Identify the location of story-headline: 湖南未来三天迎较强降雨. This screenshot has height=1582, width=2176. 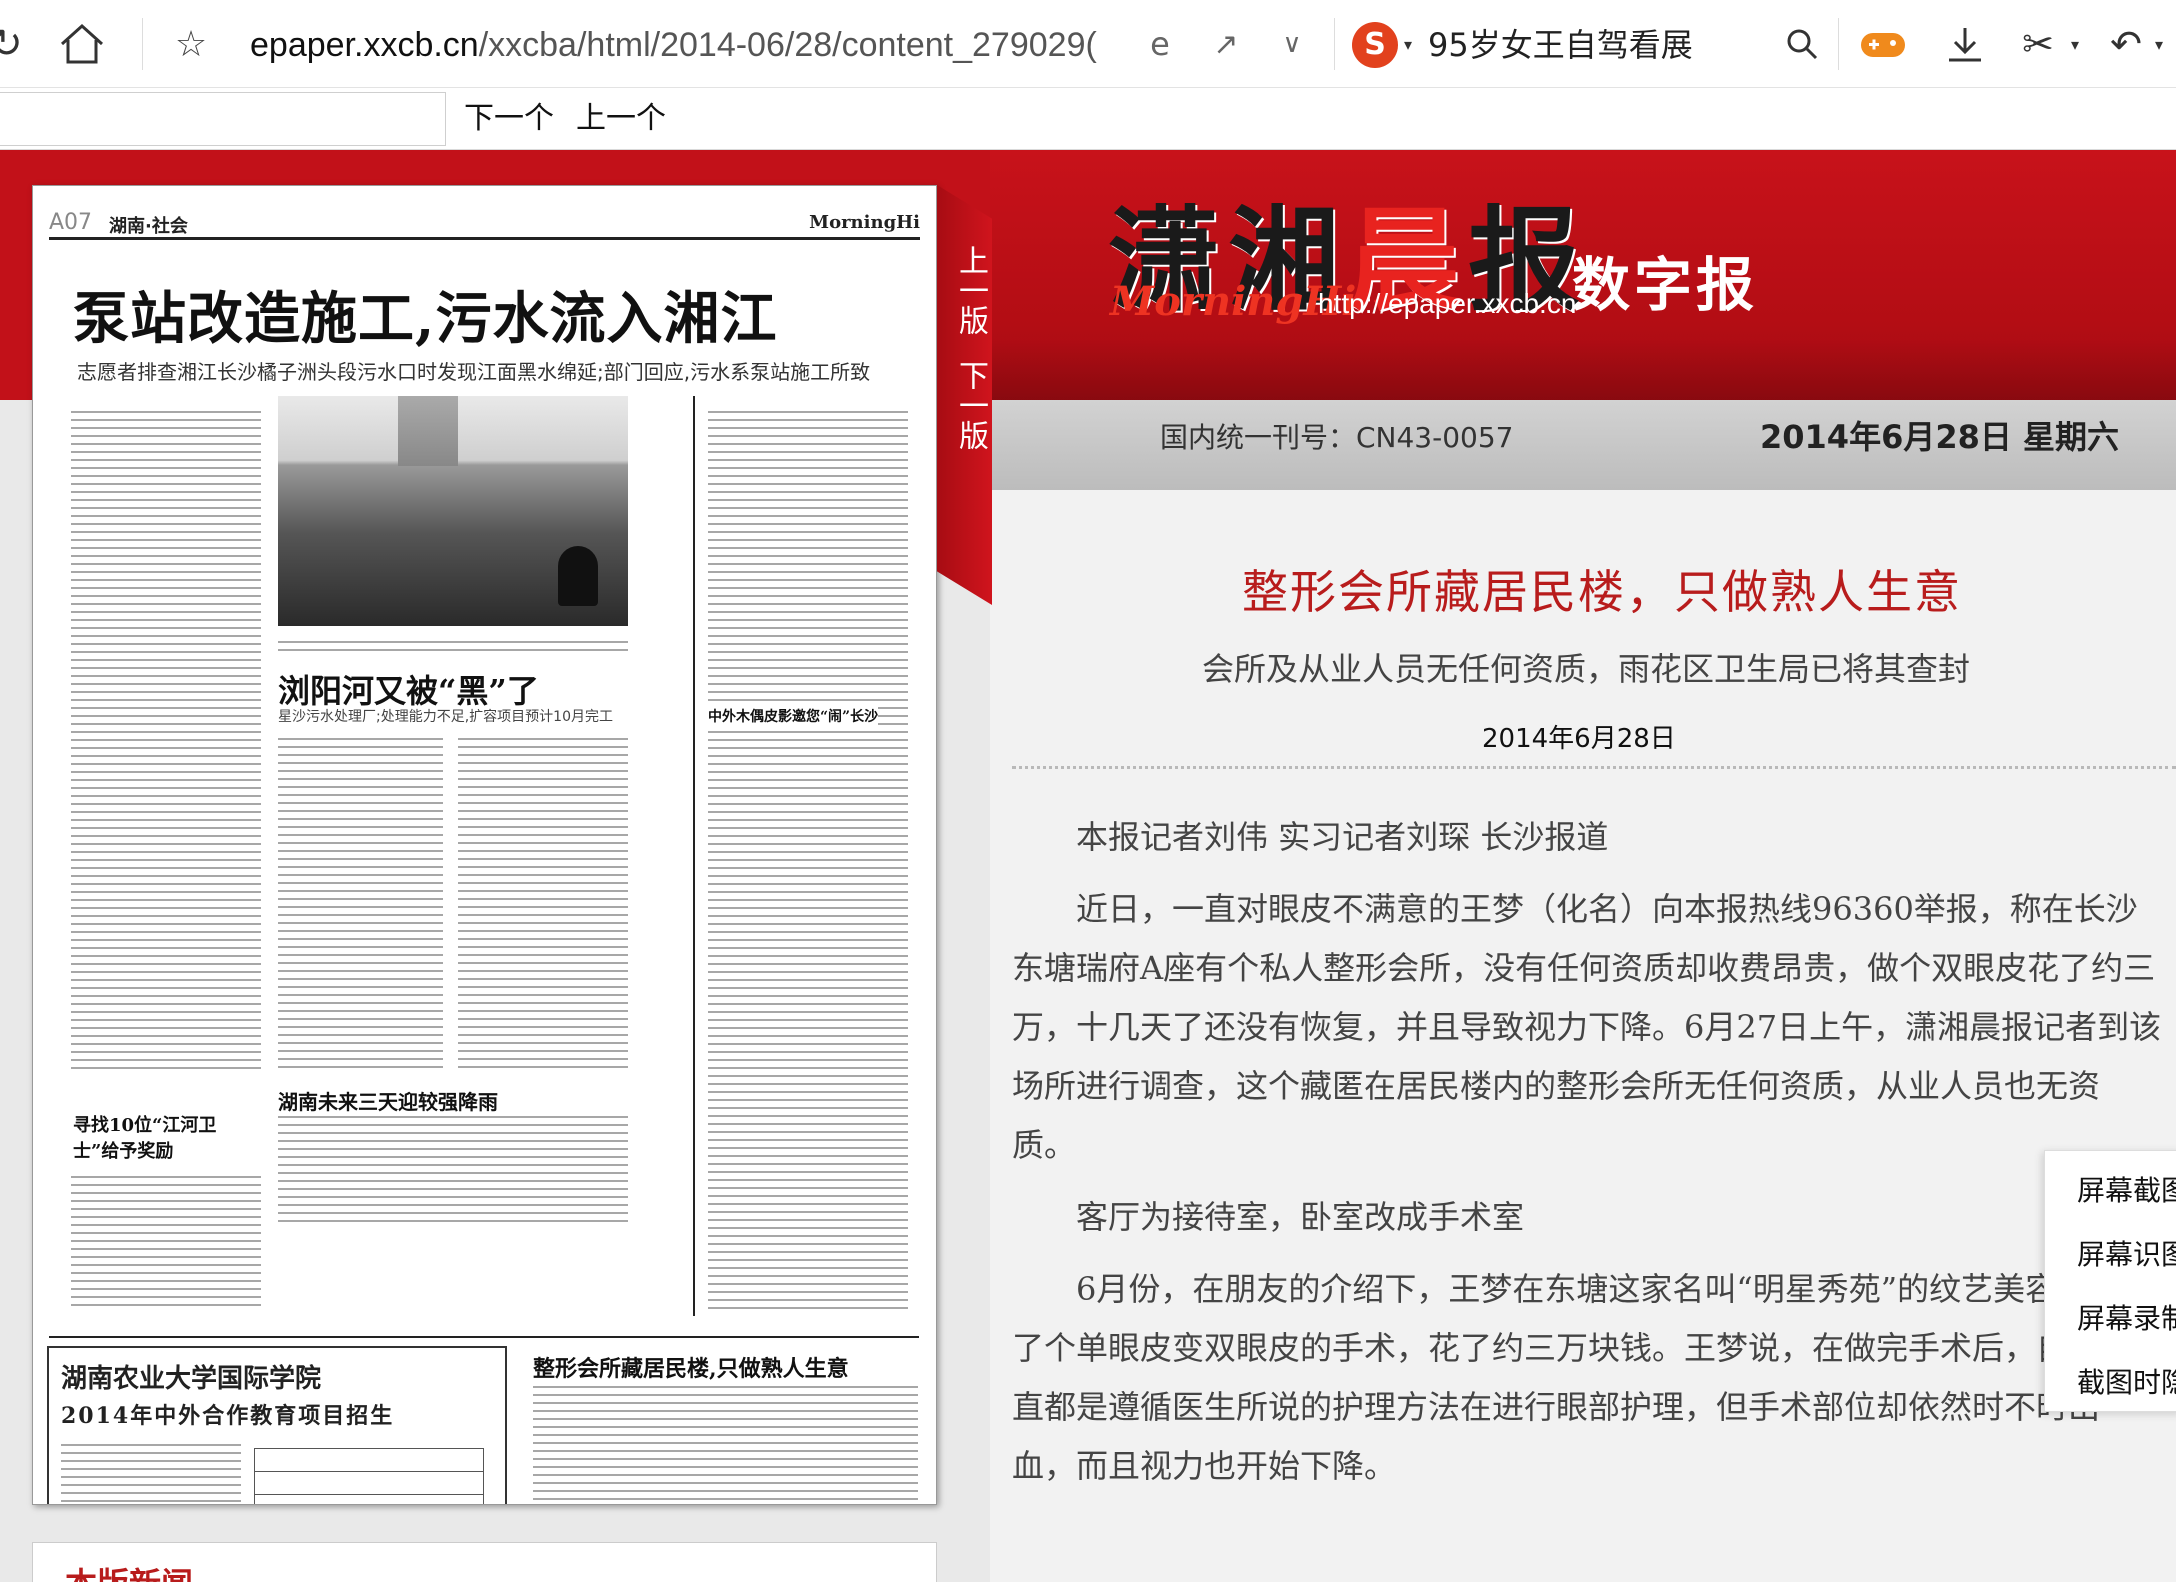
(388, 1100).